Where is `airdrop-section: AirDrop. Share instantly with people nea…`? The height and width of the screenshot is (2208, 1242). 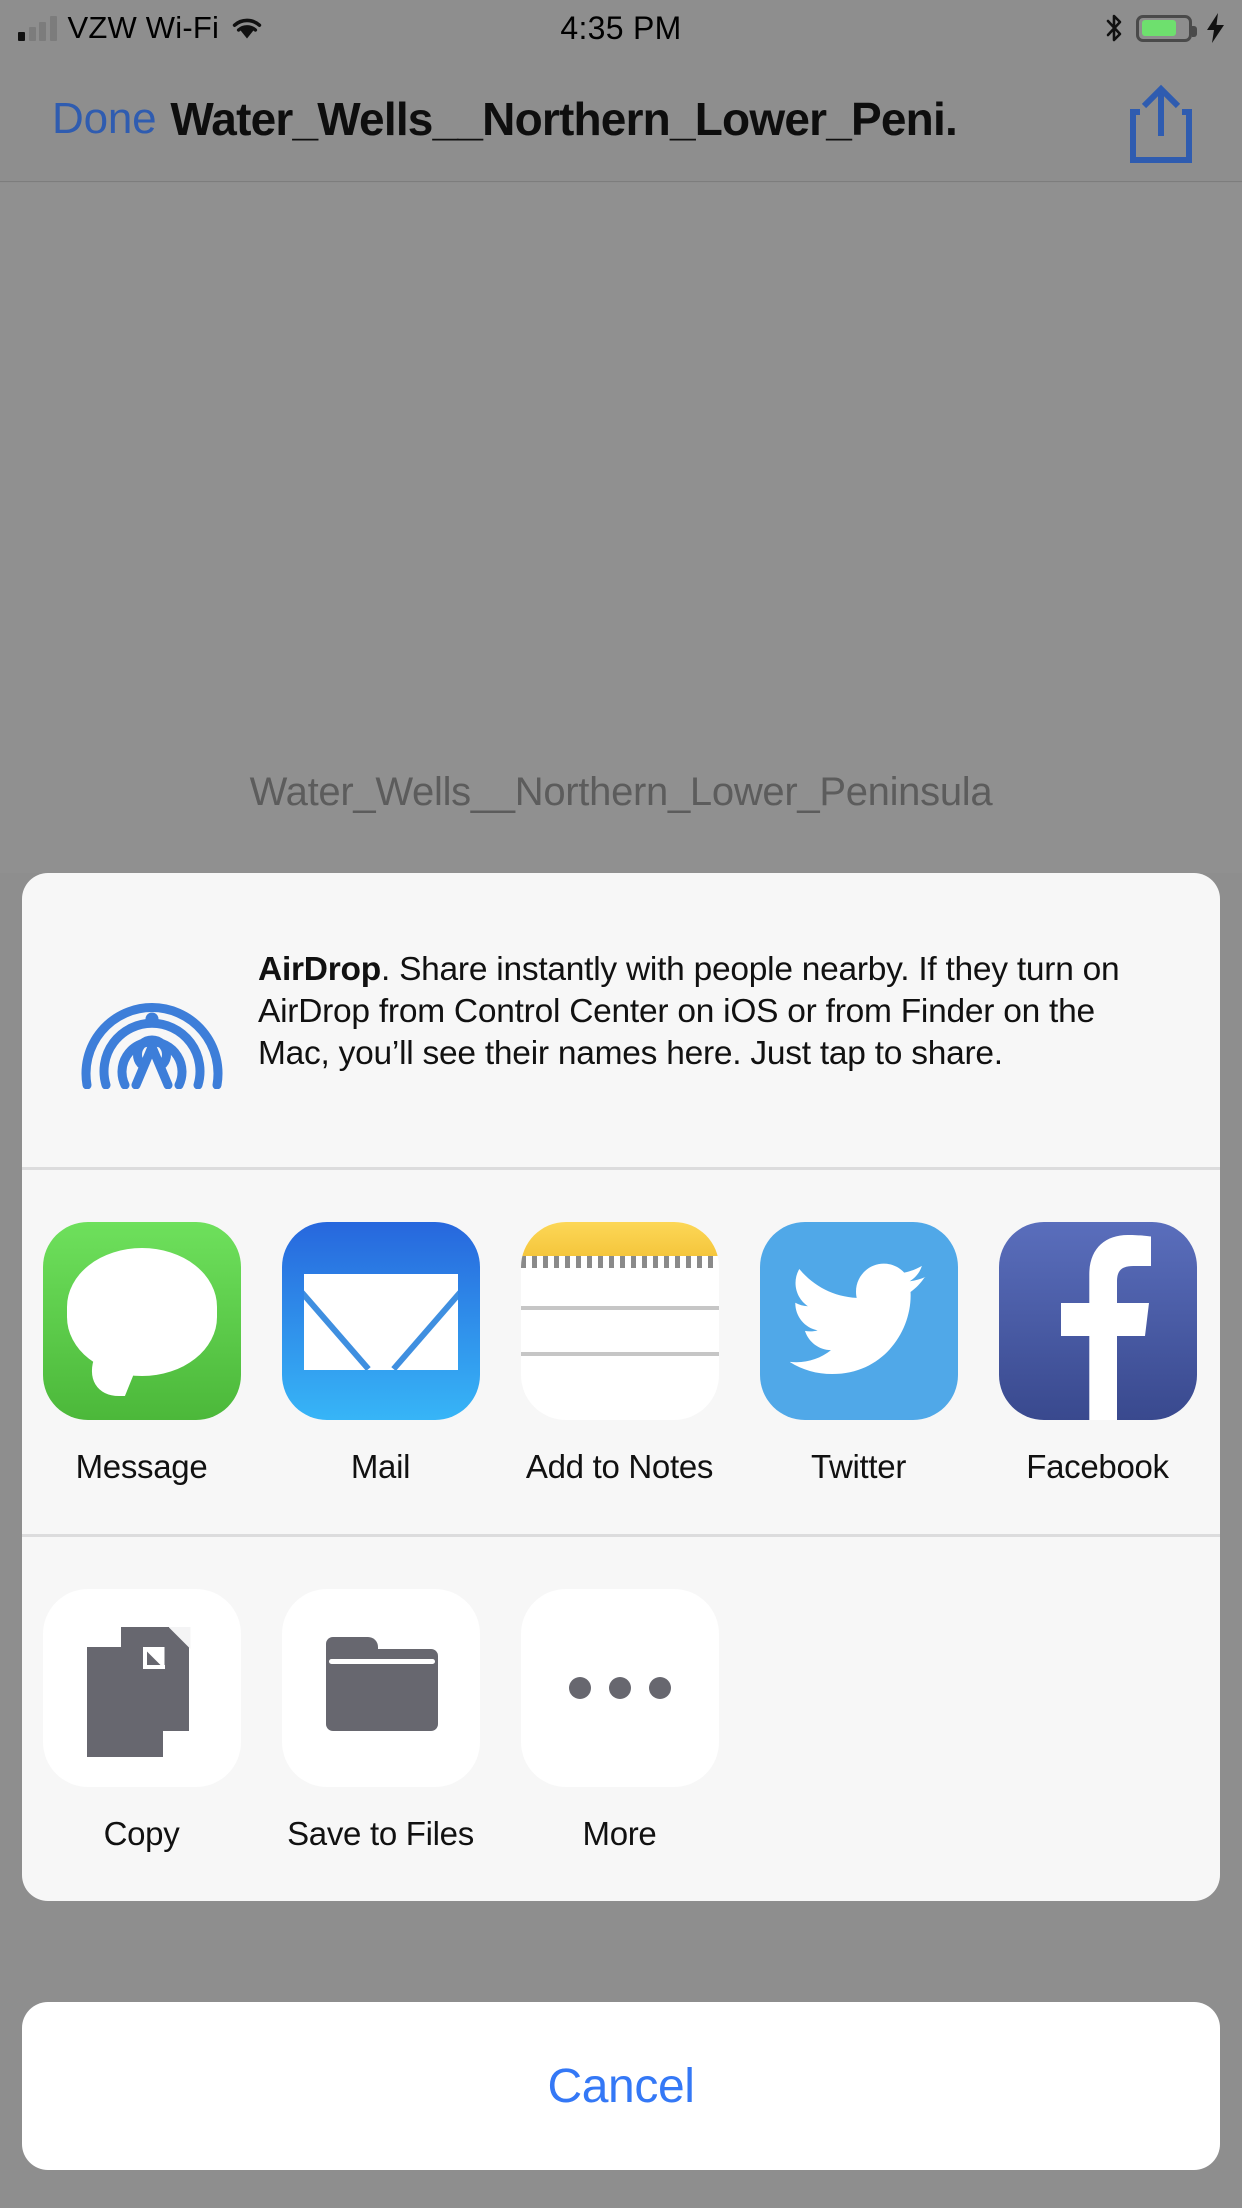 airdrop-section: AirDrop. Share instantly with people nea… is located at coordinates (621, 1020).